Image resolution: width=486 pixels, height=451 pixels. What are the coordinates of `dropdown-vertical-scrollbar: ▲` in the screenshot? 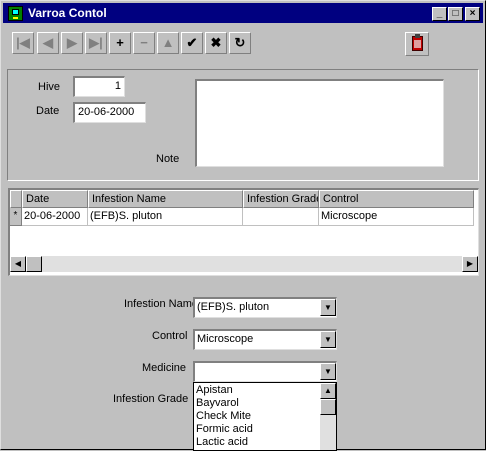 It's located at (328, 416).